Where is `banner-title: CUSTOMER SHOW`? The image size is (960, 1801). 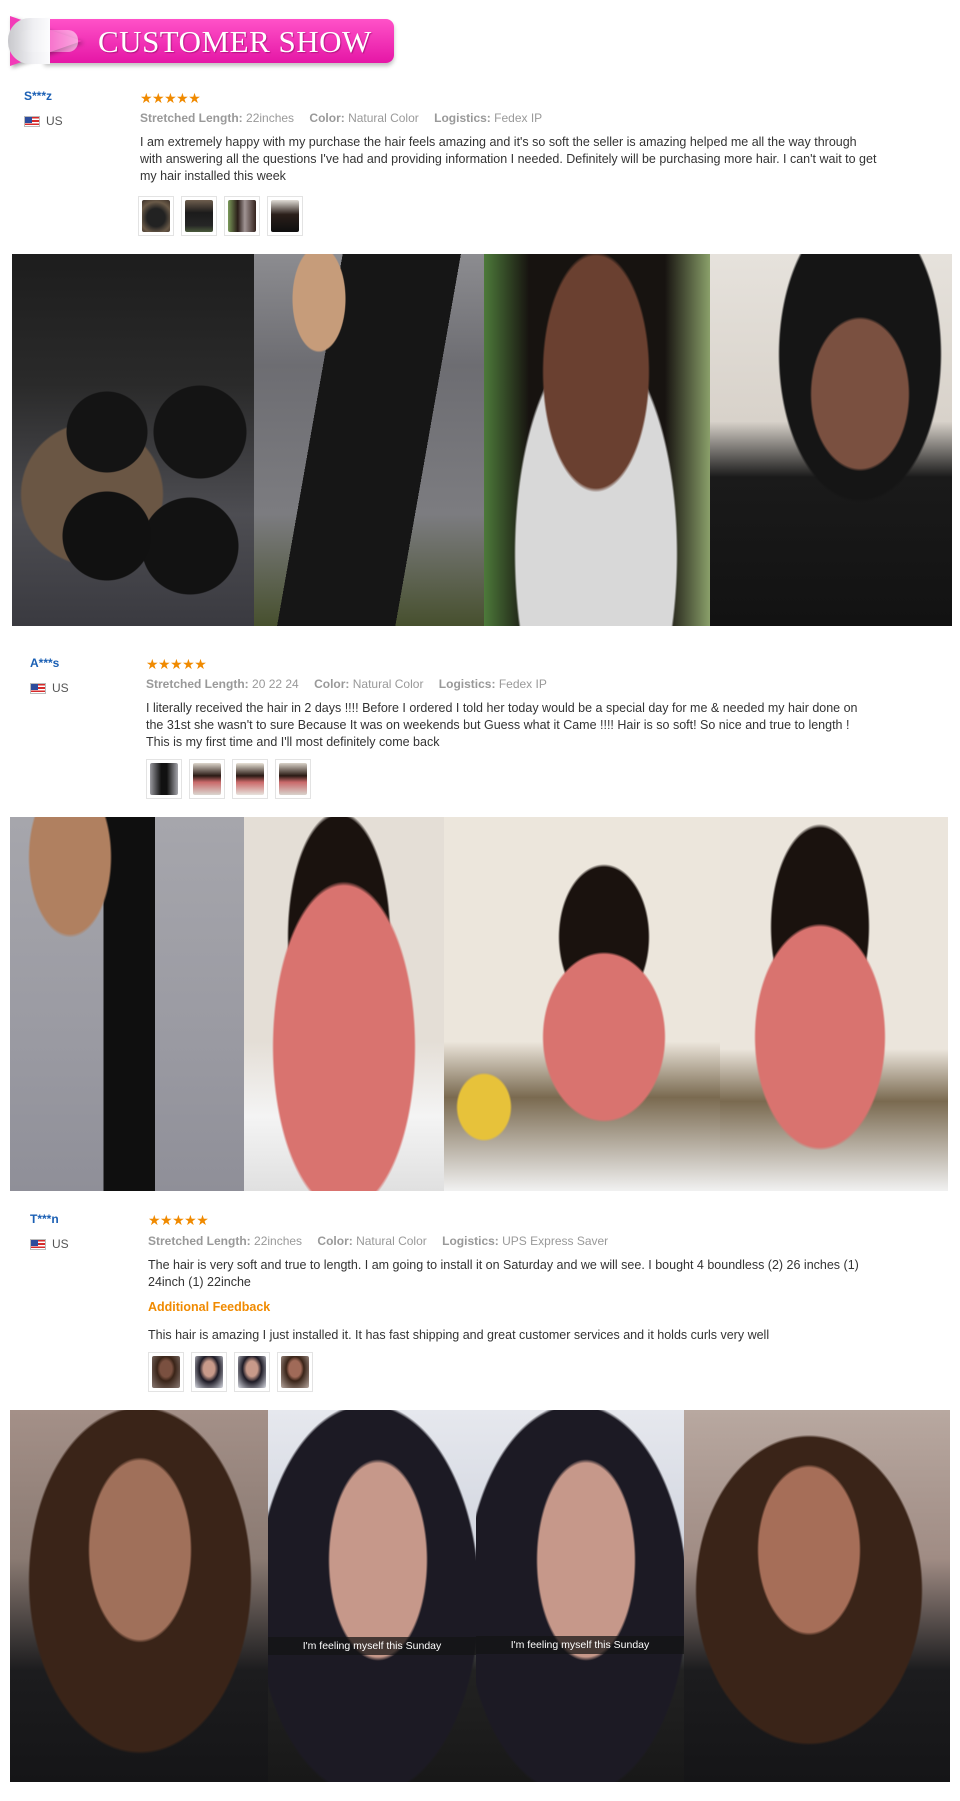
banner-title: CUSTOMER SHOW is located at coordinates (235, 41).